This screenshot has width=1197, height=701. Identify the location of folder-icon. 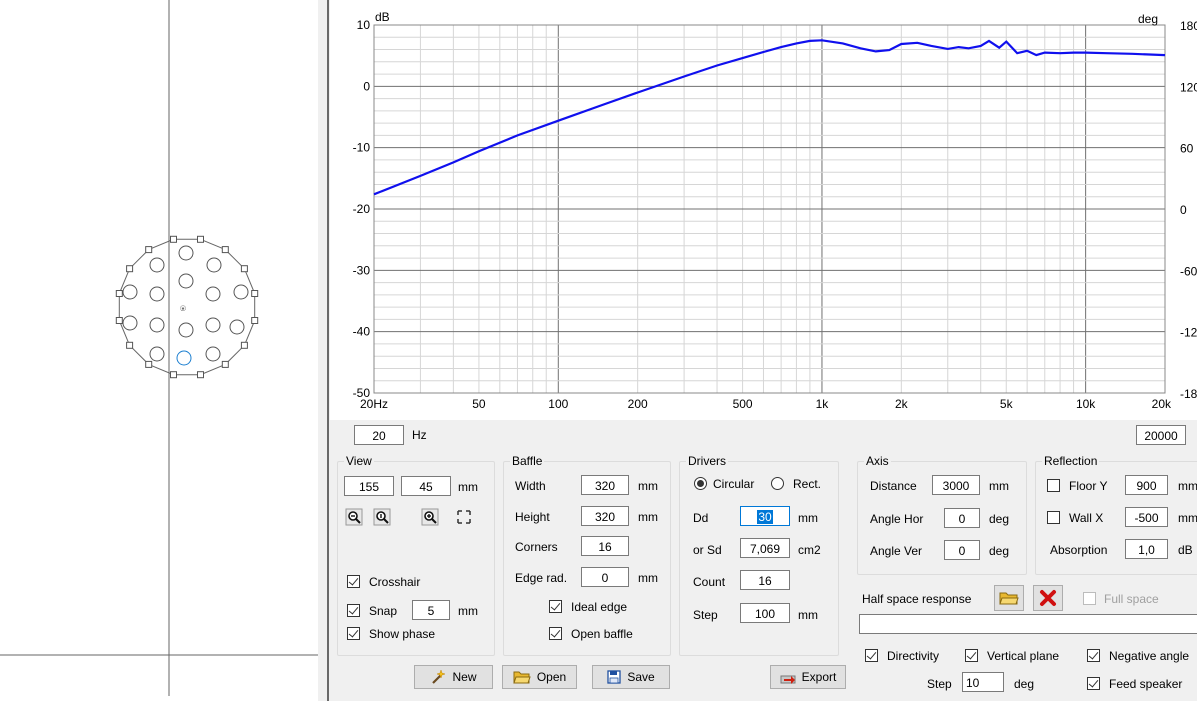
(1009, 598).